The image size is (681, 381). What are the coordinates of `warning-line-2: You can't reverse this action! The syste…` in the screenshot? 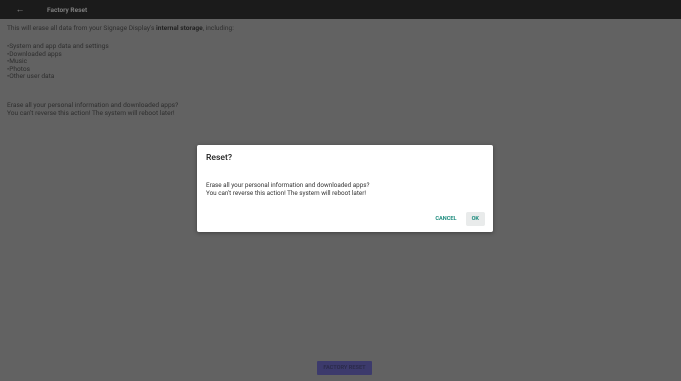 It's located at (91, 113).